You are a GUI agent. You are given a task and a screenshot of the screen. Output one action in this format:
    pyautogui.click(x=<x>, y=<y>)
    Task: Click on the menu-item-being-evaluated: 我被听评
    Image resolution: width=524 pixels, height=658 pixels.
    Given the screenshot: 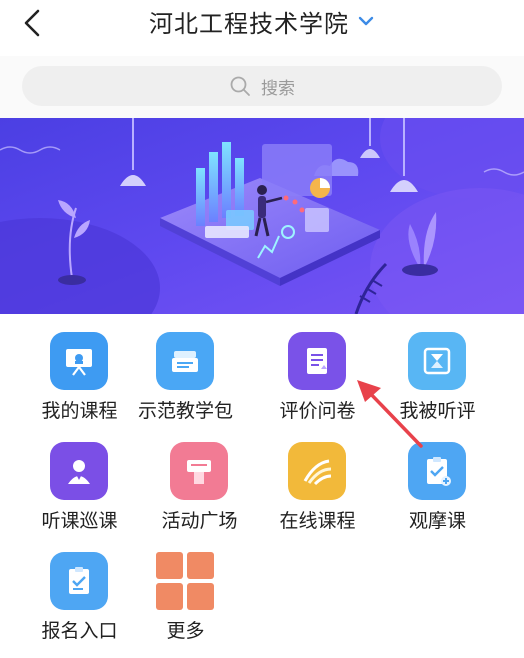 What is the action you would take?
    pyautogui.click(x=437, y=368)
    